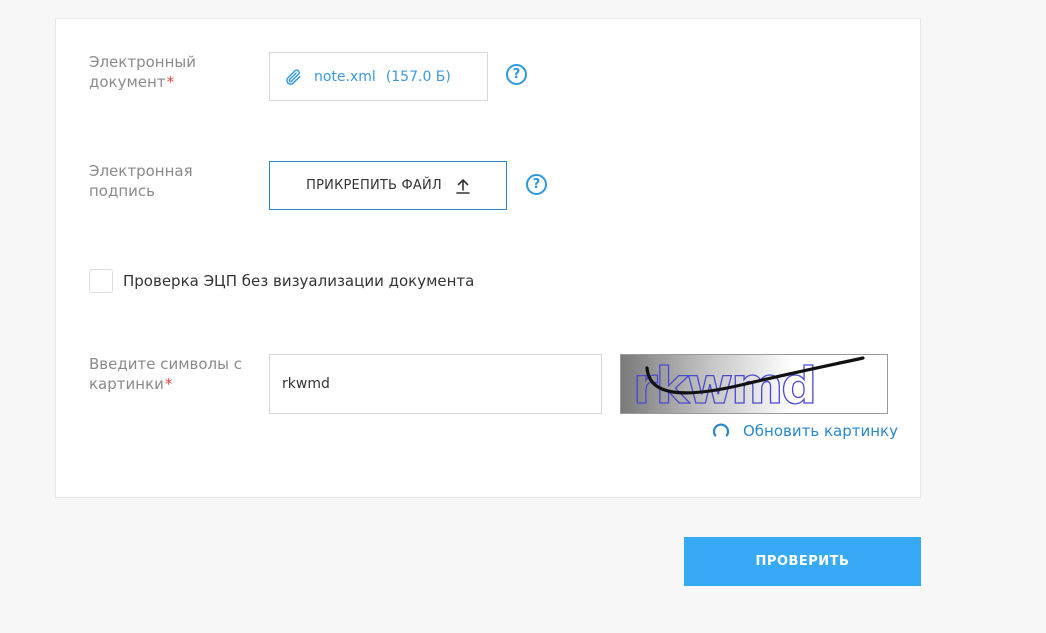  What do you see at coordinates (721, 431) in the screenshot?
I see `refresh-icon` at bounding box center [721, 431].